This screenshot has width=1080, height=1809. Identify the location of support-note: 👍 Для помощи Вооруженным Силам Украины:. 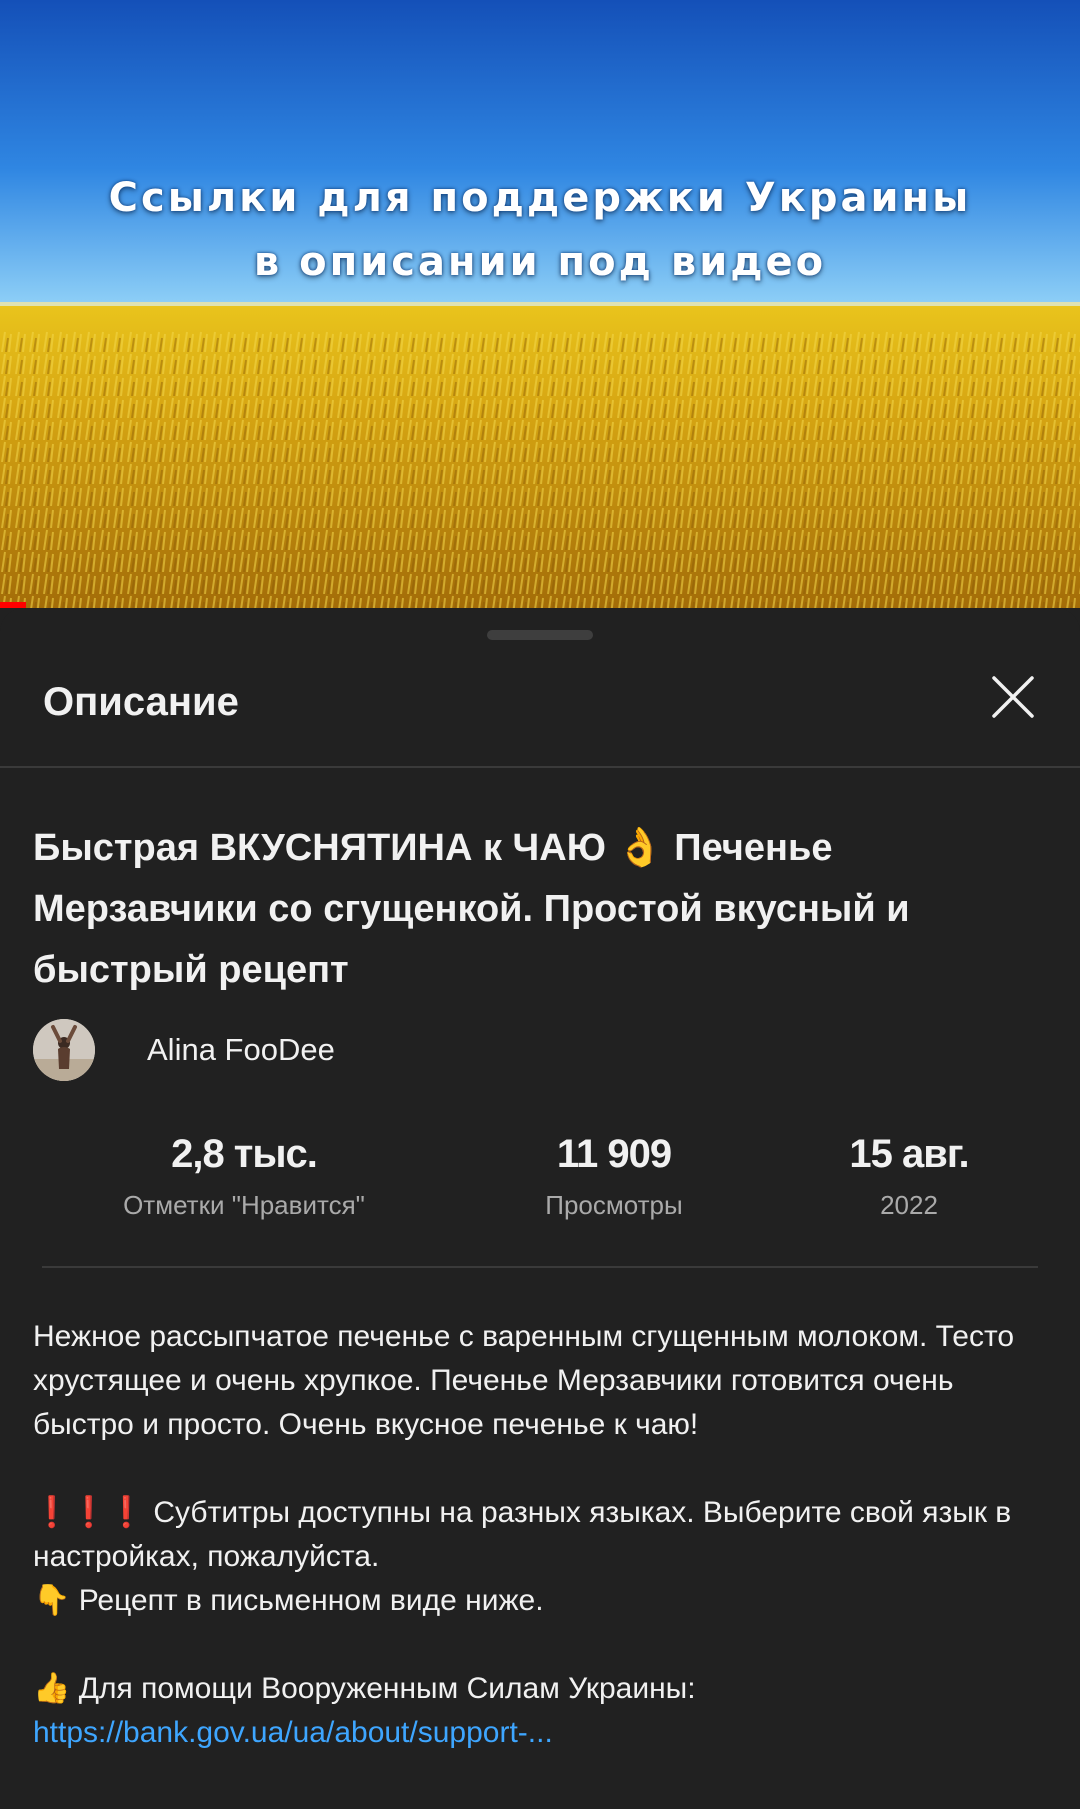
(364, 1688).